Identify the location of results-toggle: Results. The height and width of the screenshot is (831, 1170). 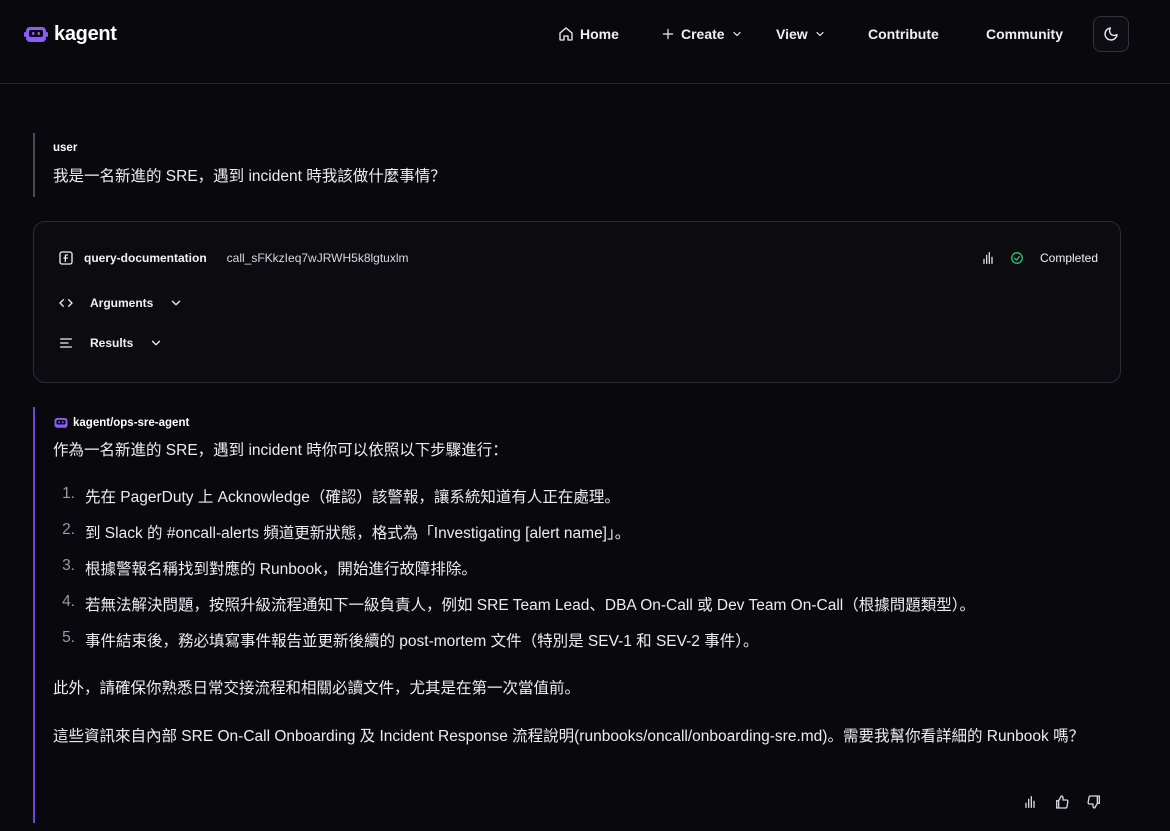
(110, 343).